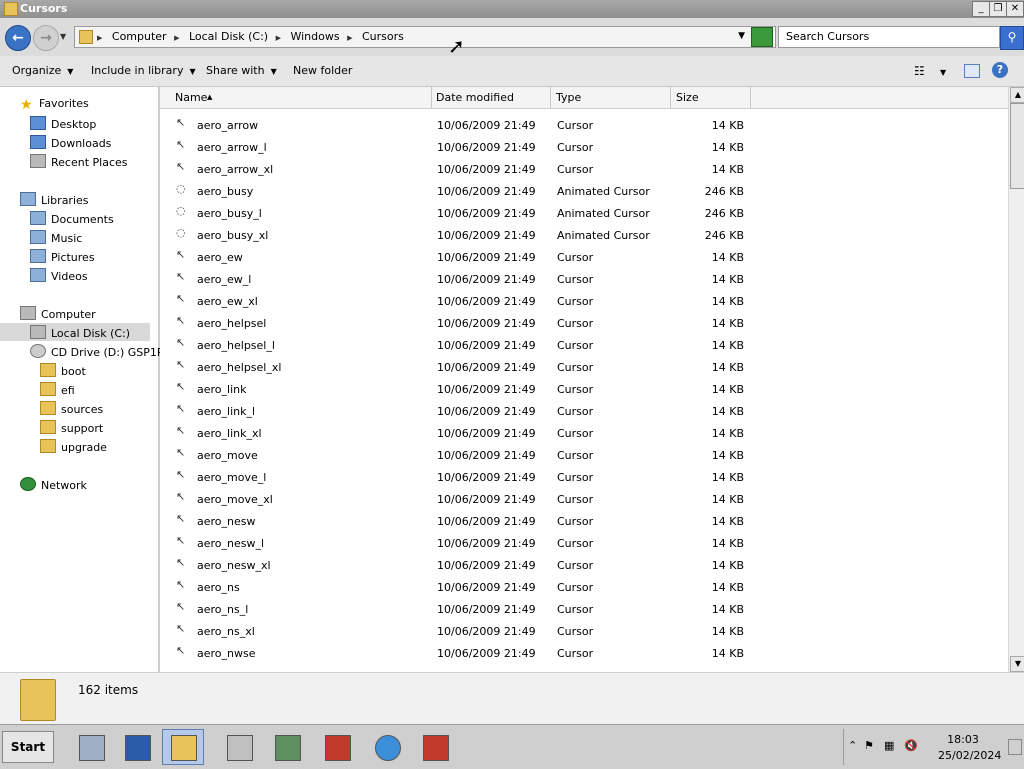 This screenshot has height=769, width=1024. Describe the element at coordinates (63, 123) in the screenshot. I see `nav-desktop: Desktop` at that location.